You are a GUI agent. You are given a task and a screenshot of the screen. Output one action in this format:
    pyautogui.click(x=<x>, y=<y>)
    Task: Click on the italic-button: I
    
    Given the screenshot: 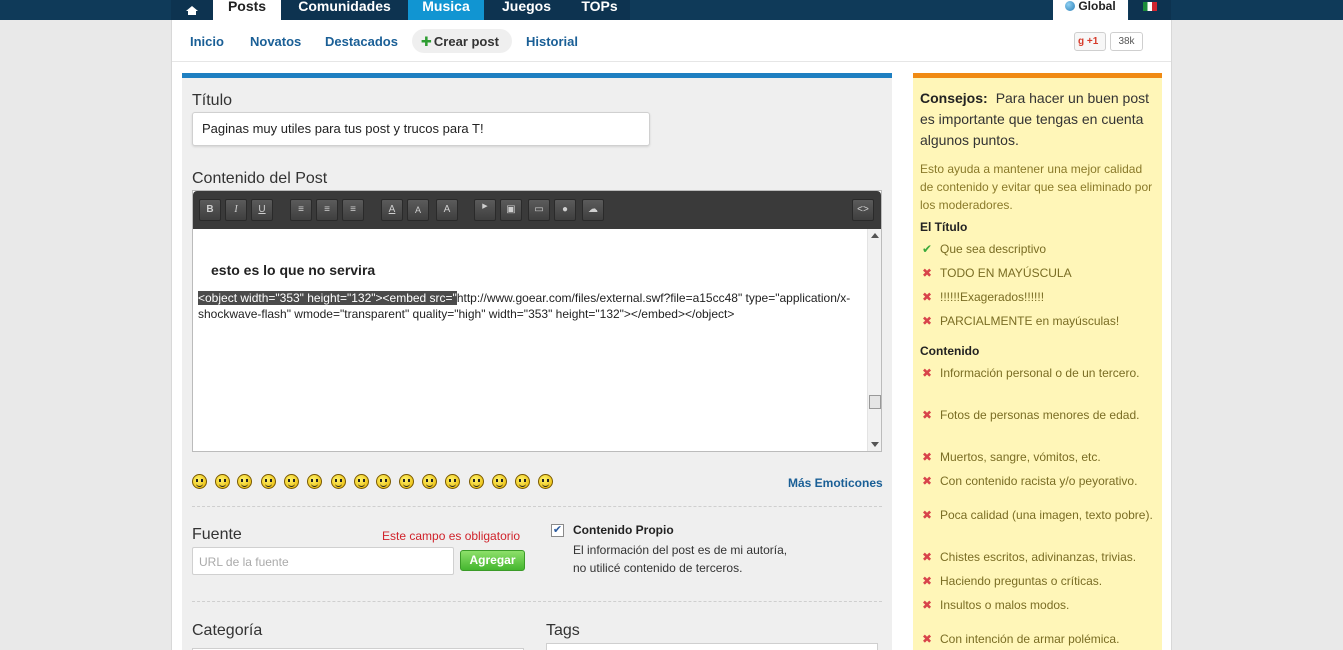 What is the action you would take?
    pyautogui.click(x=236, y=210)
    